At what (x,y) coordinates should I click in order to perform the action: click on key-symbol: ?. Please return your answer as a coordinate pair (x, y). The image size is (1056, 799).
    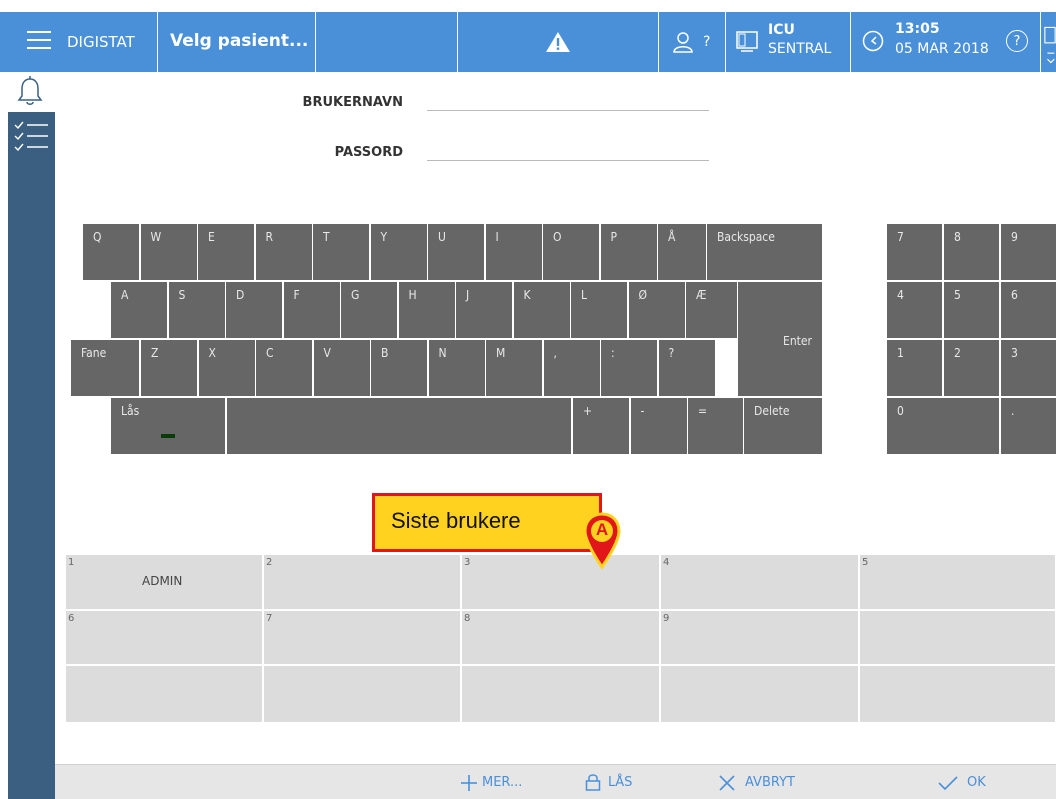
    Looking at the image, I should click on (686, 368).